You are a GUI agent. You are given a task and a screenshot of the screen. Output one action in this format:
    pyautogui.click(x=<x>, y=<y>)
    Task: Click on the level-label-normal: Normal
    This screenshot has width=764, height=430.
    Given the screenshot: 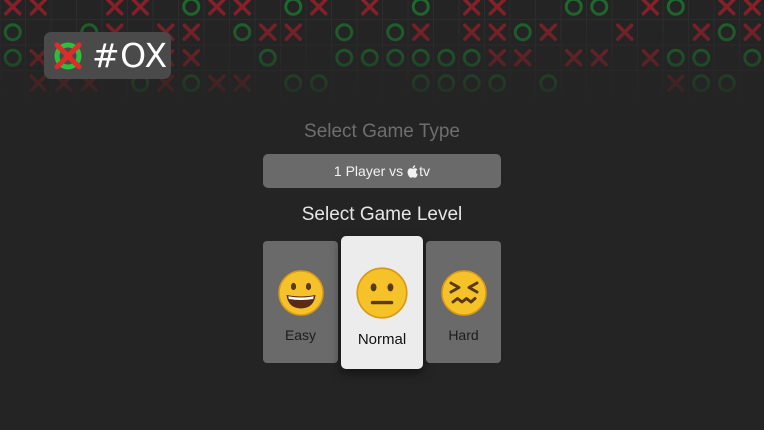 What is the action you would take?
    pyautogui.click(x=382, y=339)
    